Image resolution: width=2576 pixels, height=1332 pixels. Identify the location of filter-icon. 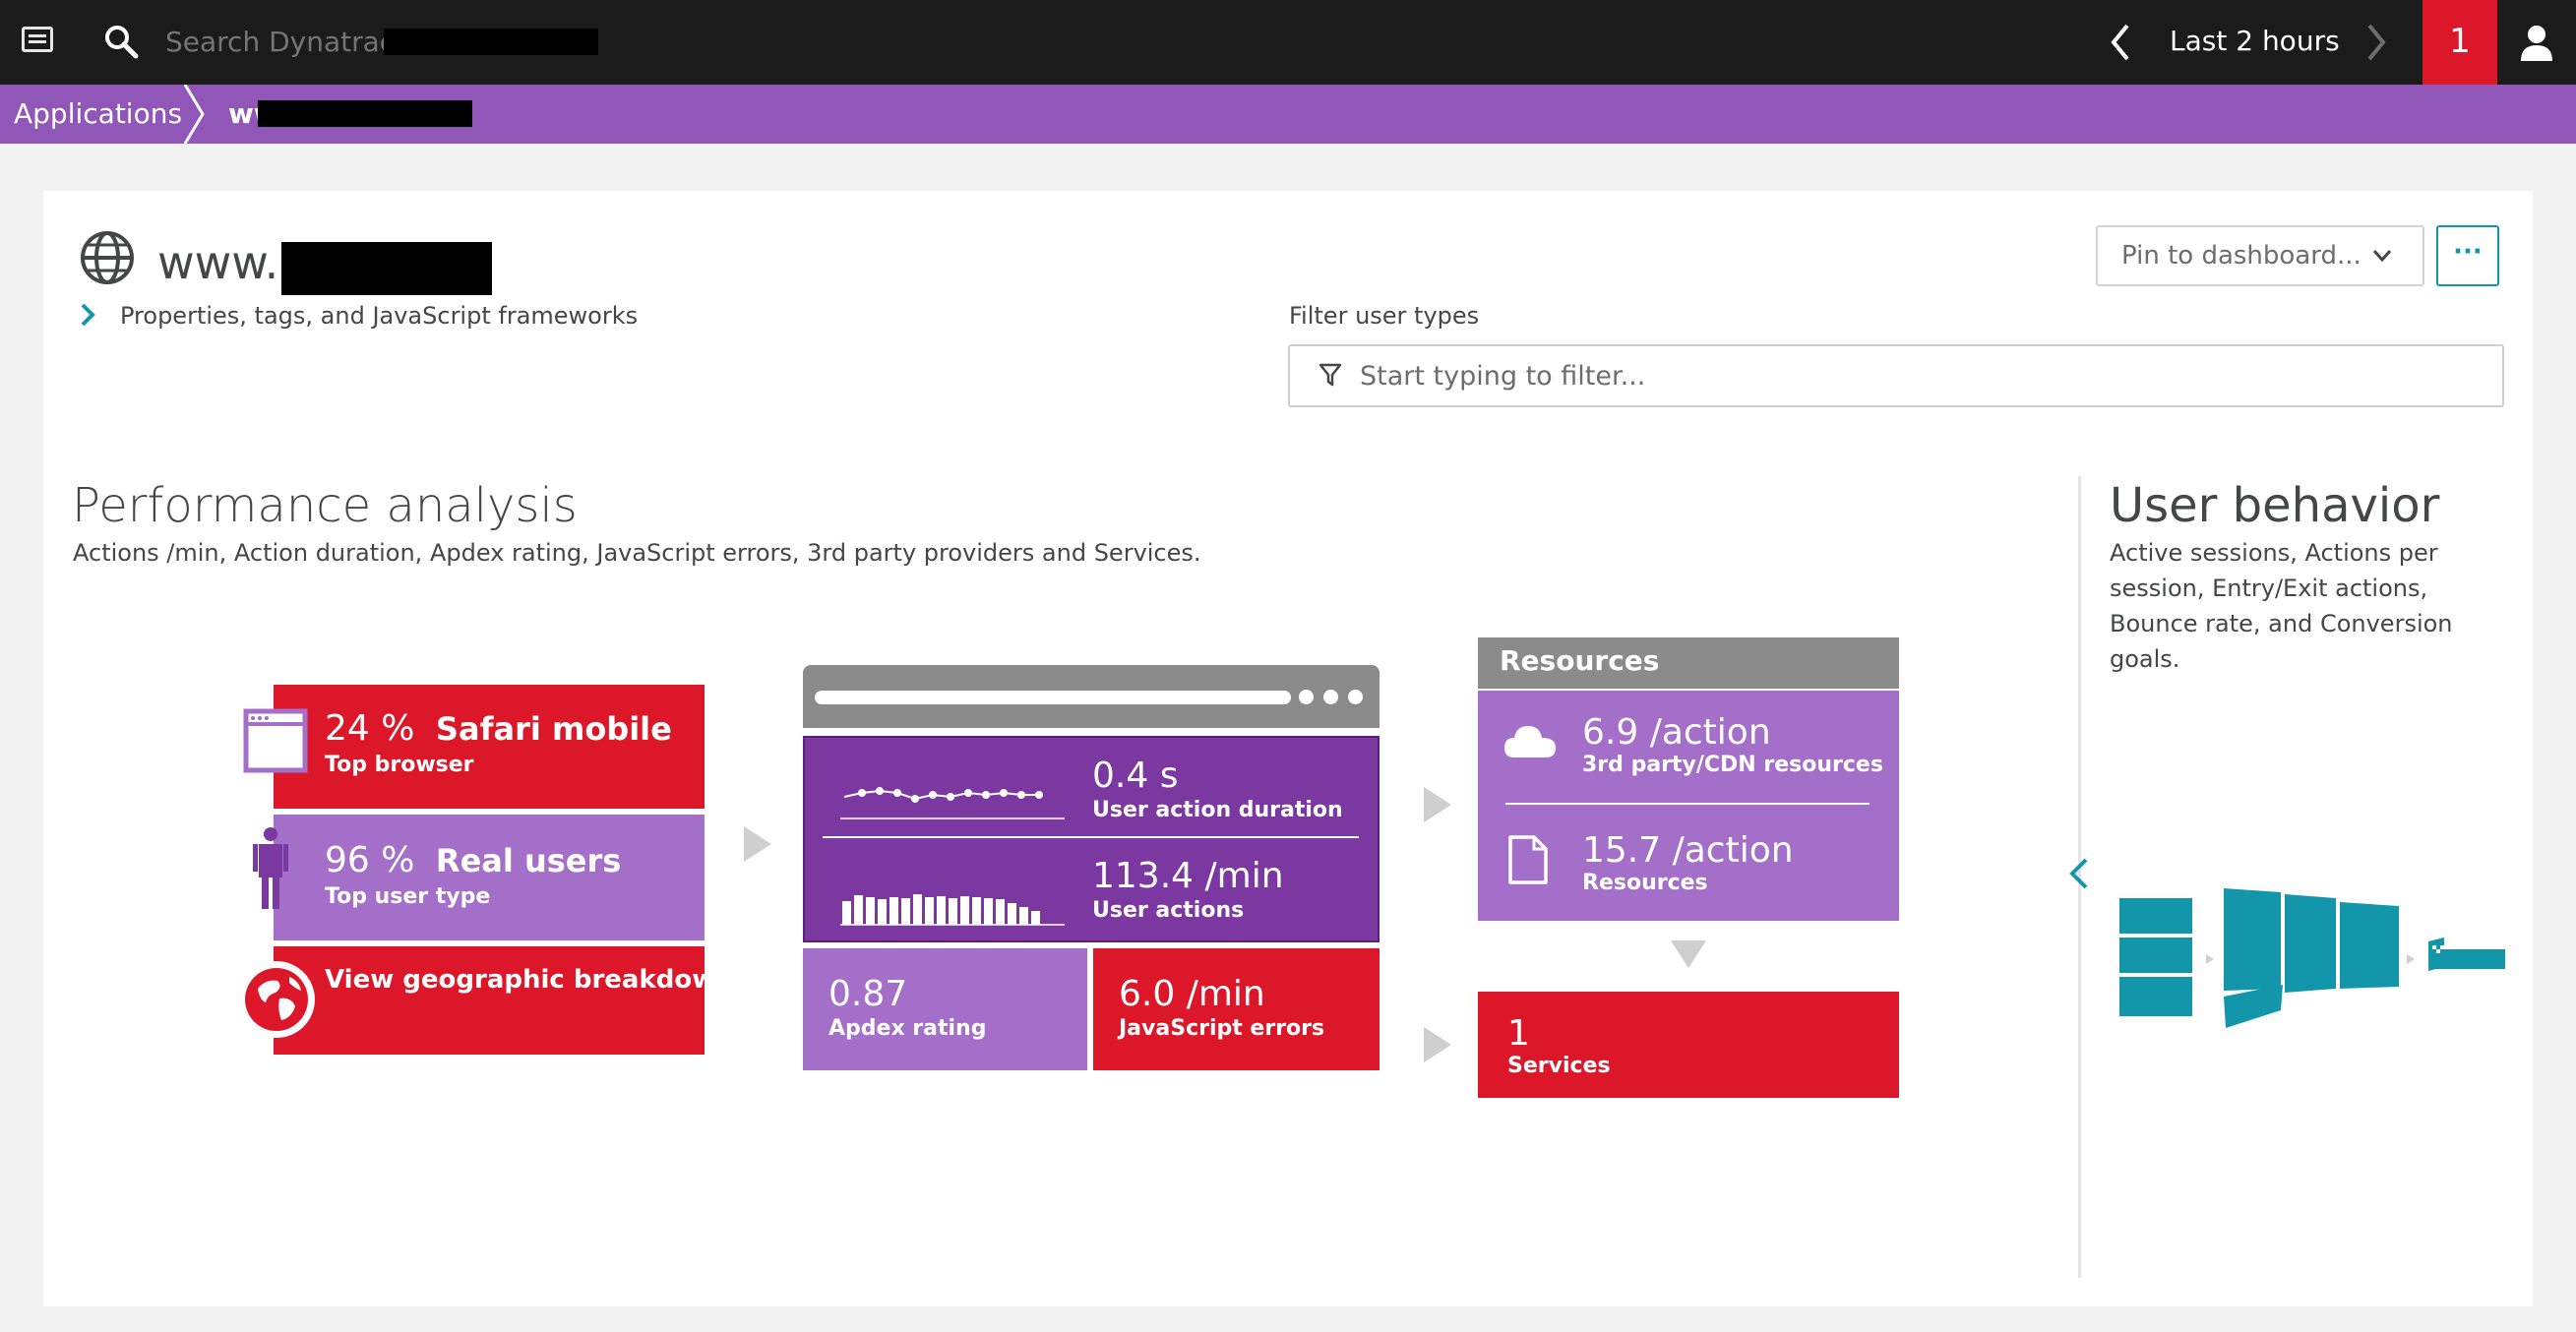
(1330, 375).